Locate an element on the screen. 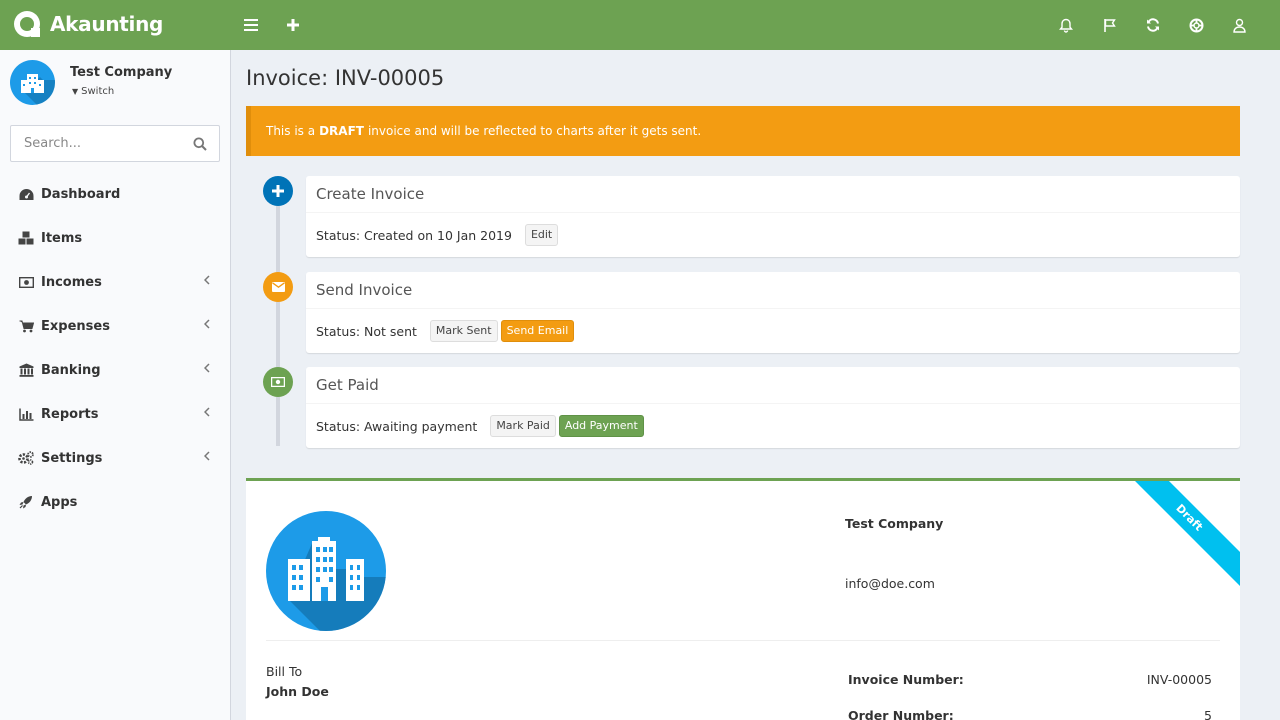  step-title: Send Invoice is located at coordinates (773, 290).